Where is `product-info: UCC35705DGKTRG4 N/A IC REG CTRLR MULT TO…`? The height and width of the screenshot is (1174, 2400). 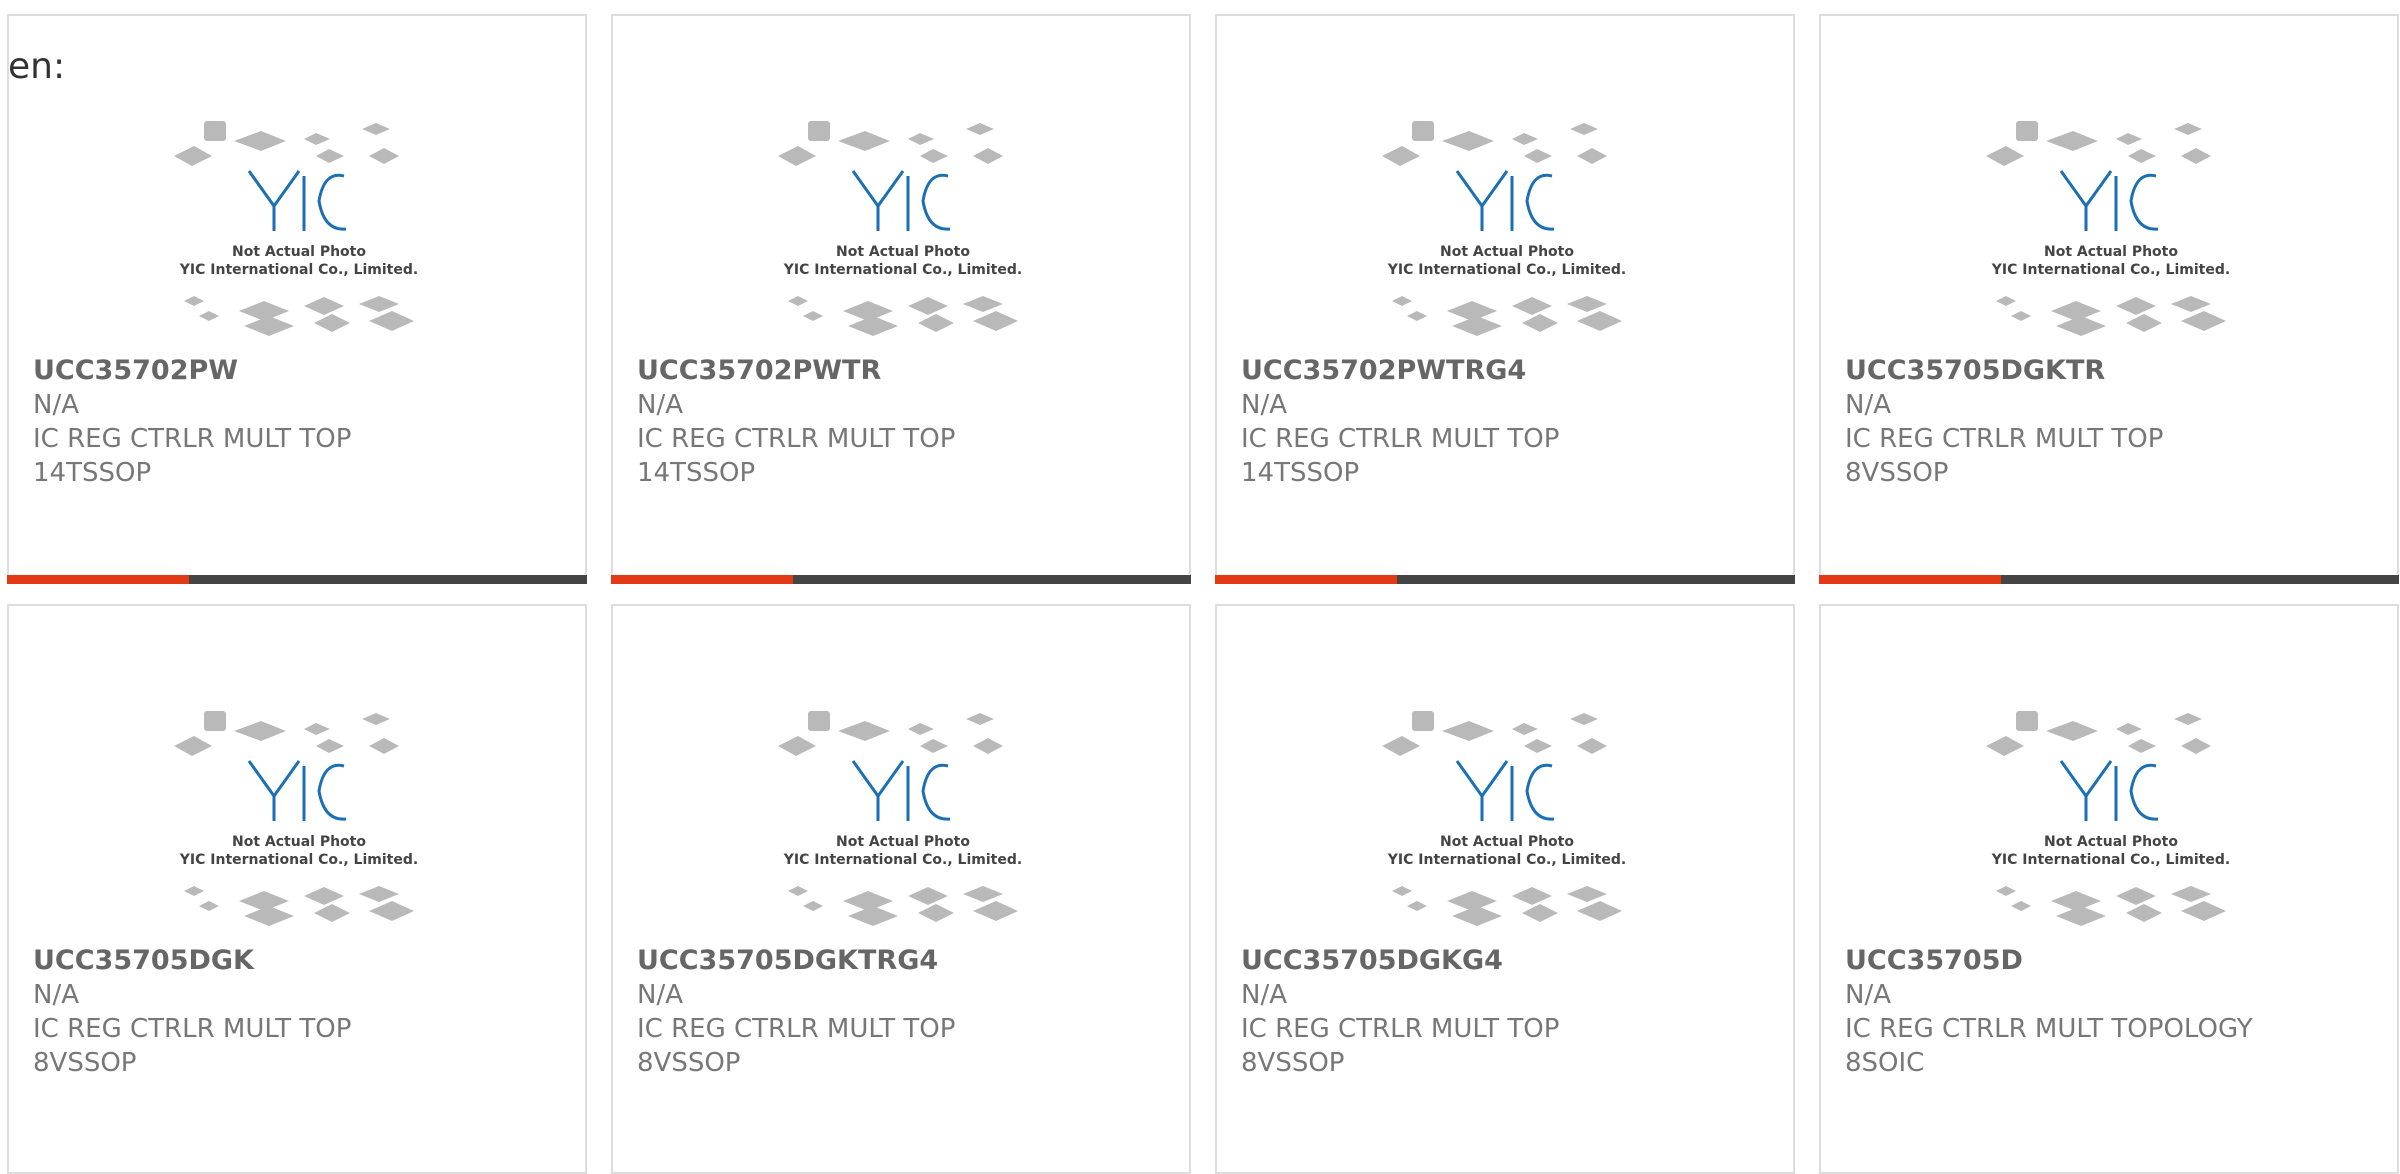 product-info: UCC35705DGKTRG4 N/A IC REG CTRLR MULT TO… is located at coordinates (908, 1012).